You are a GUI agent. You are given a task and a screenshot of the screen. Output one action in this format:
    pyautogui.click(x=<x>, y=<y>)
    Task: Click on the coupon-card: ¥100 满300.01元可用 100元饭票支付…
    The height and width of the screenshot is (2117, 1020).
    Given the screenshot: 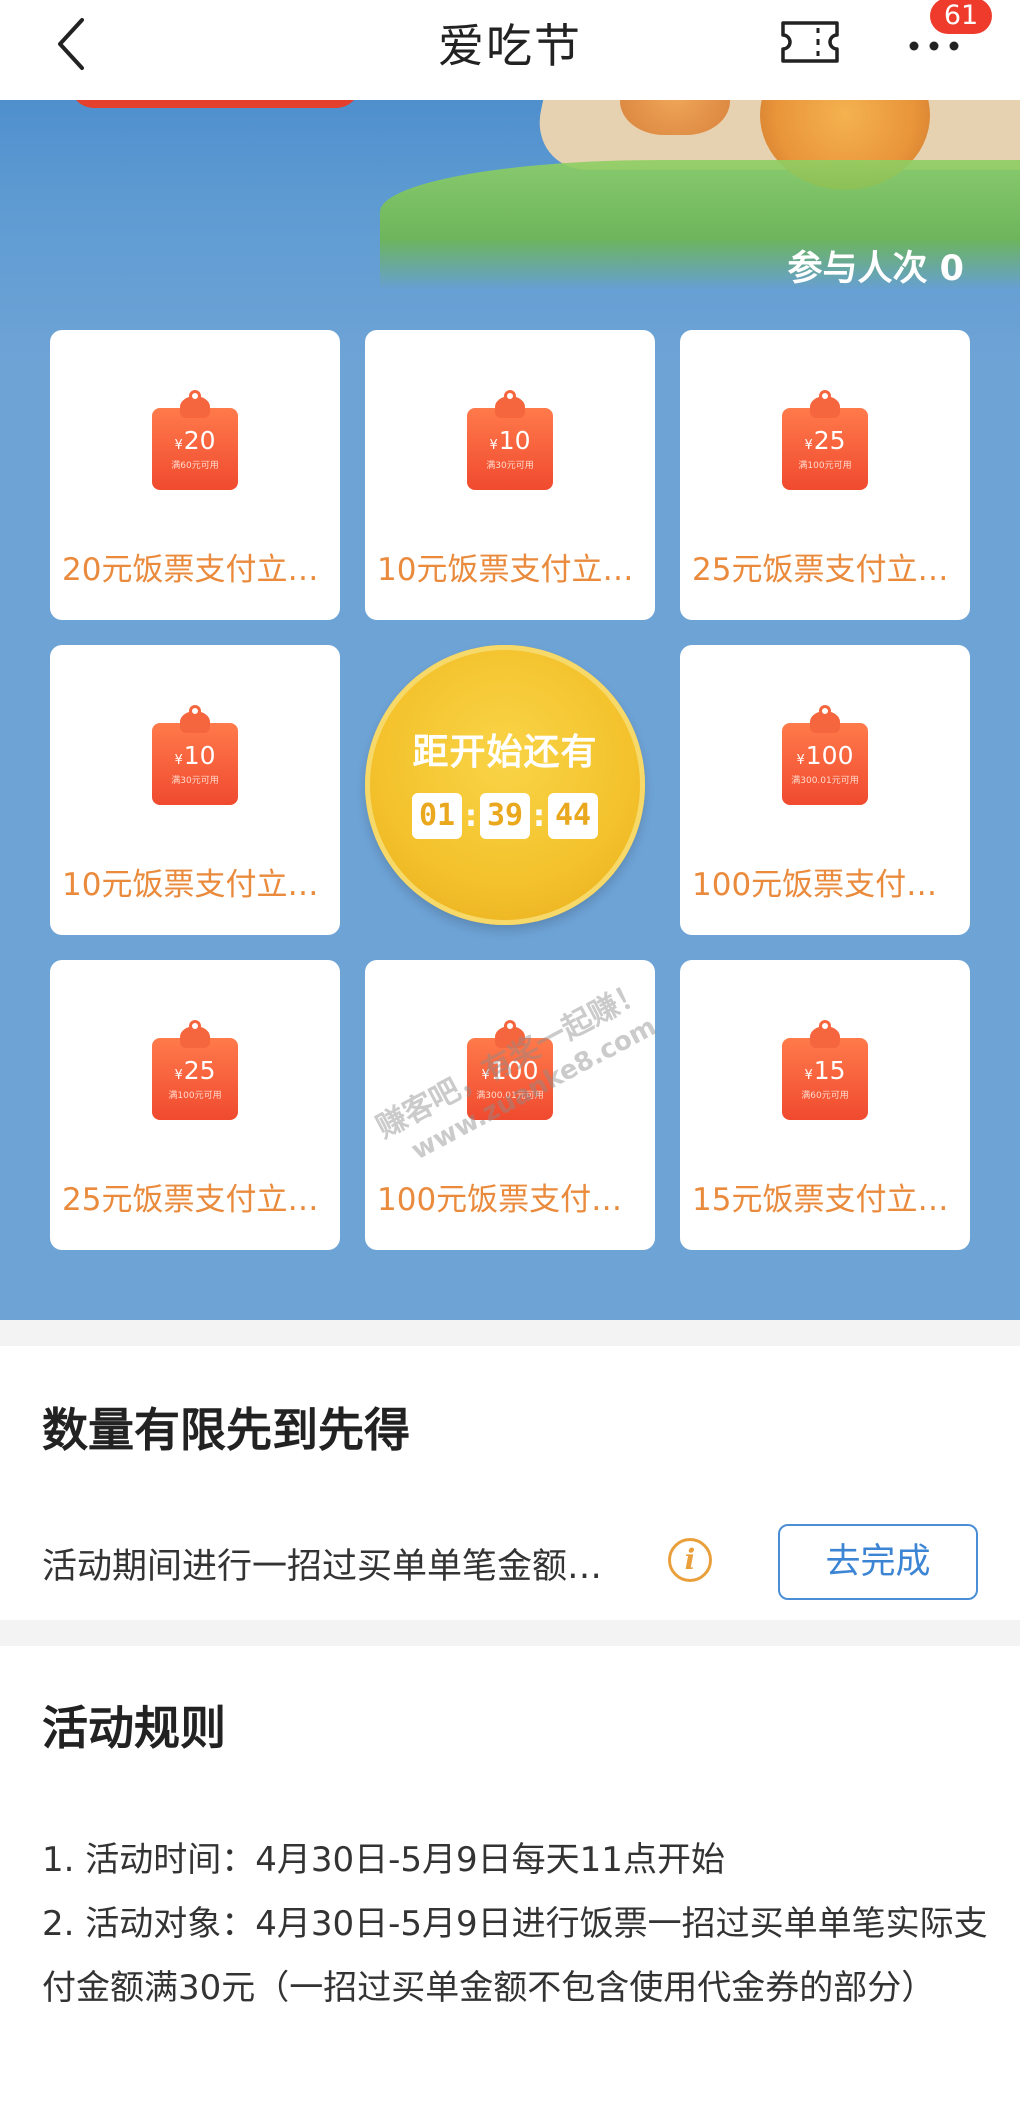 What is the action you would take?
    pyautogui.click(x=825, y=790)
    